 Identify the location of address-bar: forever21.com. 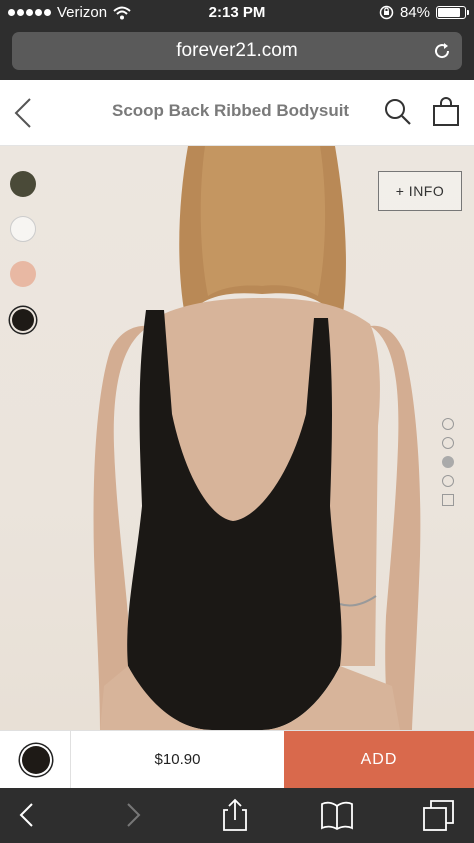
(237, 51).